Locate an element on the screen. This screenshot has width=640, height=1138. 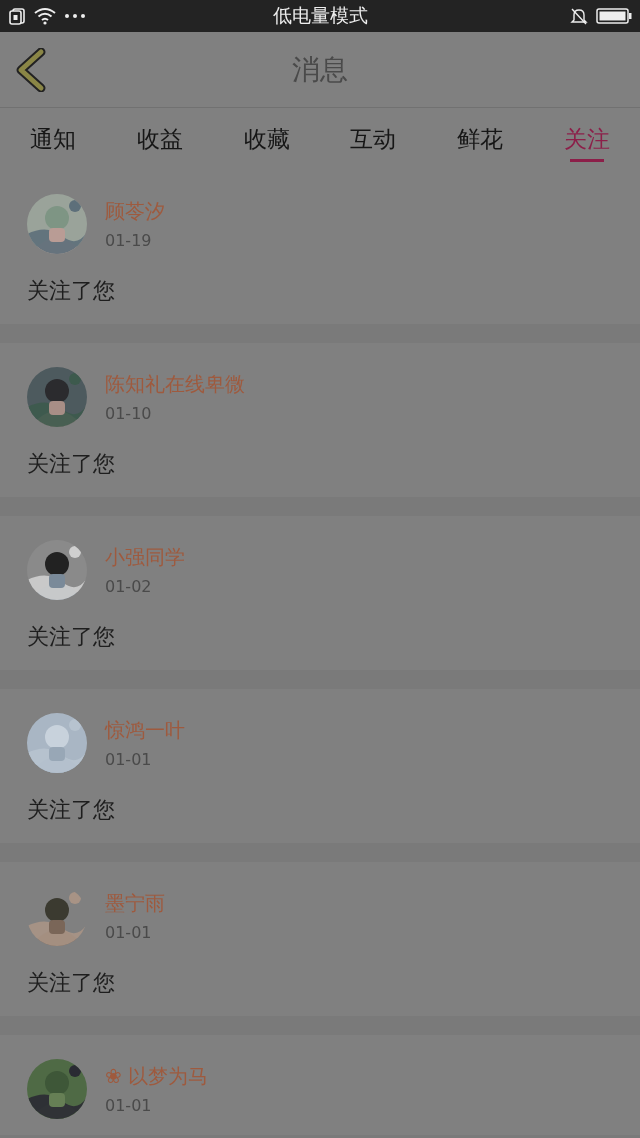
user-name: 小强同学 is located at coordinates (145, 557).